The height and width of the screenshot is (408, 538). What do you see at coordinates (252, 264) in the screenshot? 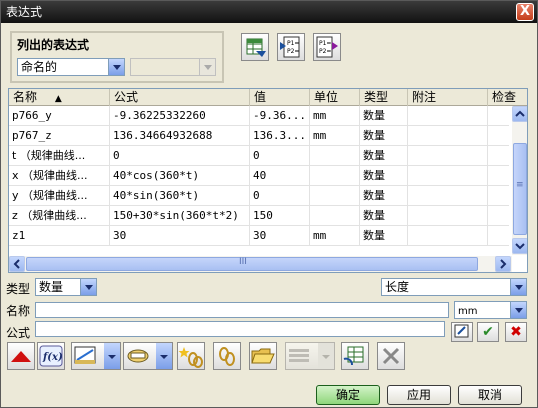
I see `horizontal-scroll-thumb: III` at bounding box center [252, 264].